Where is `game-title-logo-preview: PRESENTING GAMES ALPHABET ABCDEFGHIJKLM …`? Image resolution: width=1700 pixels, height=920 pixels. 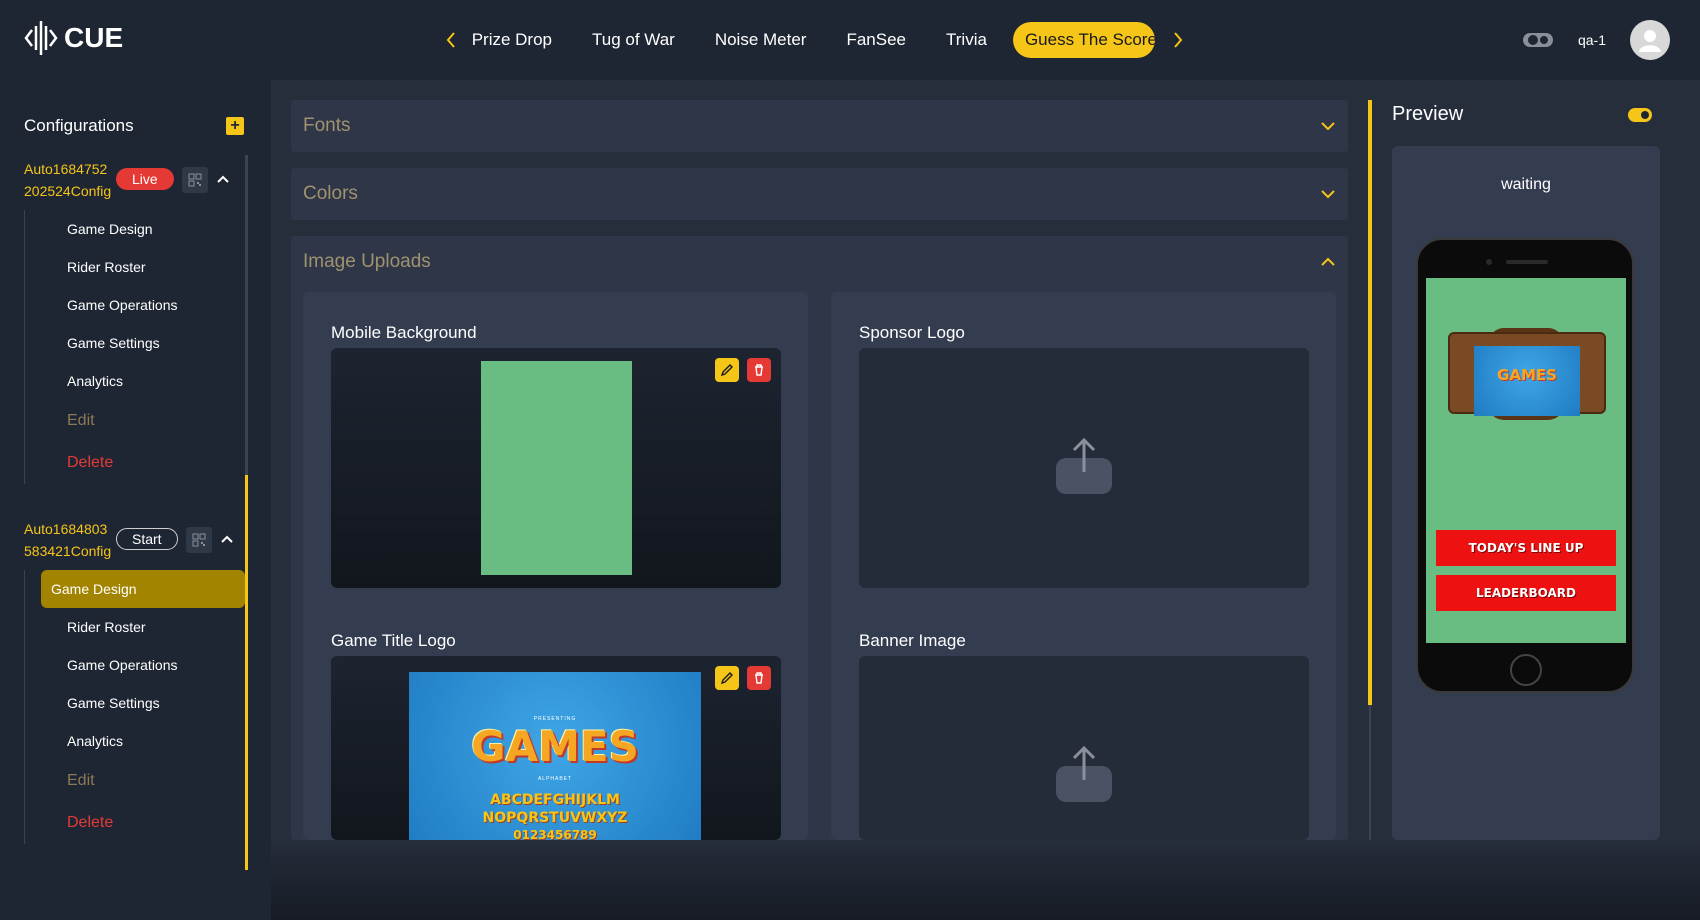
game-title-logo-preview: PRESENTING GAMES ALPHABET ABCDEFGHIJKLM … is located at coordinates (555, 756).